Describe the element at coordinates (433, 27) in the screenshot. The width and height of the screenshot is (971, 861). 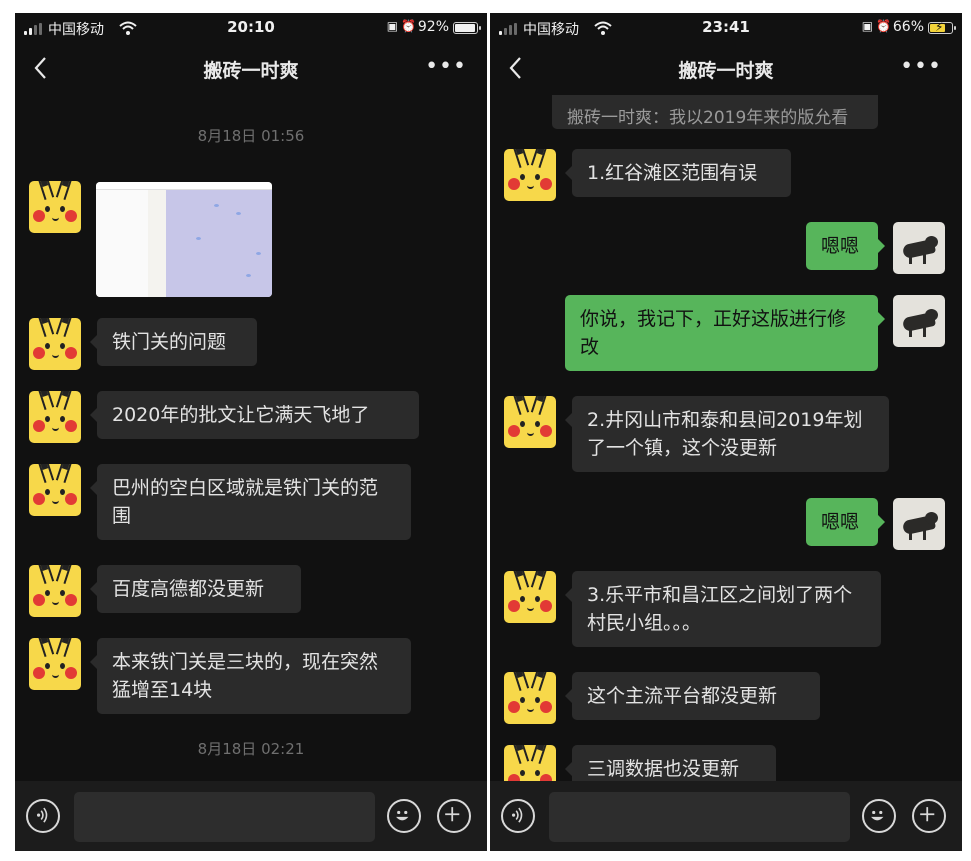
I see `battery-percent: 92%` at that location.